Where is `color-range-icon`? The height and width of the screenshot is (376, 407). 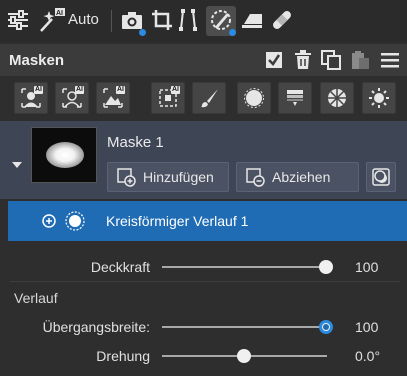
color-range-icon is located at coordinates (337, 98).